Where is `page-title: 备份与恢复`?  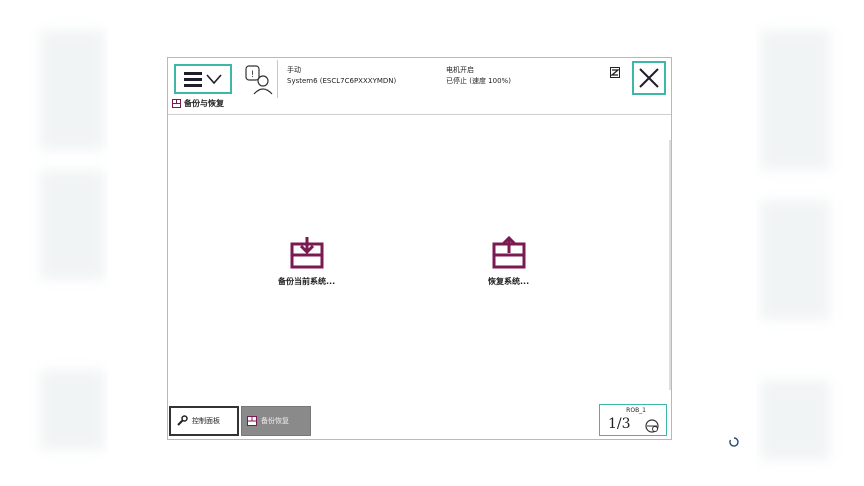
page-title: 备份与恢复 is located at coordinates (198, 103).